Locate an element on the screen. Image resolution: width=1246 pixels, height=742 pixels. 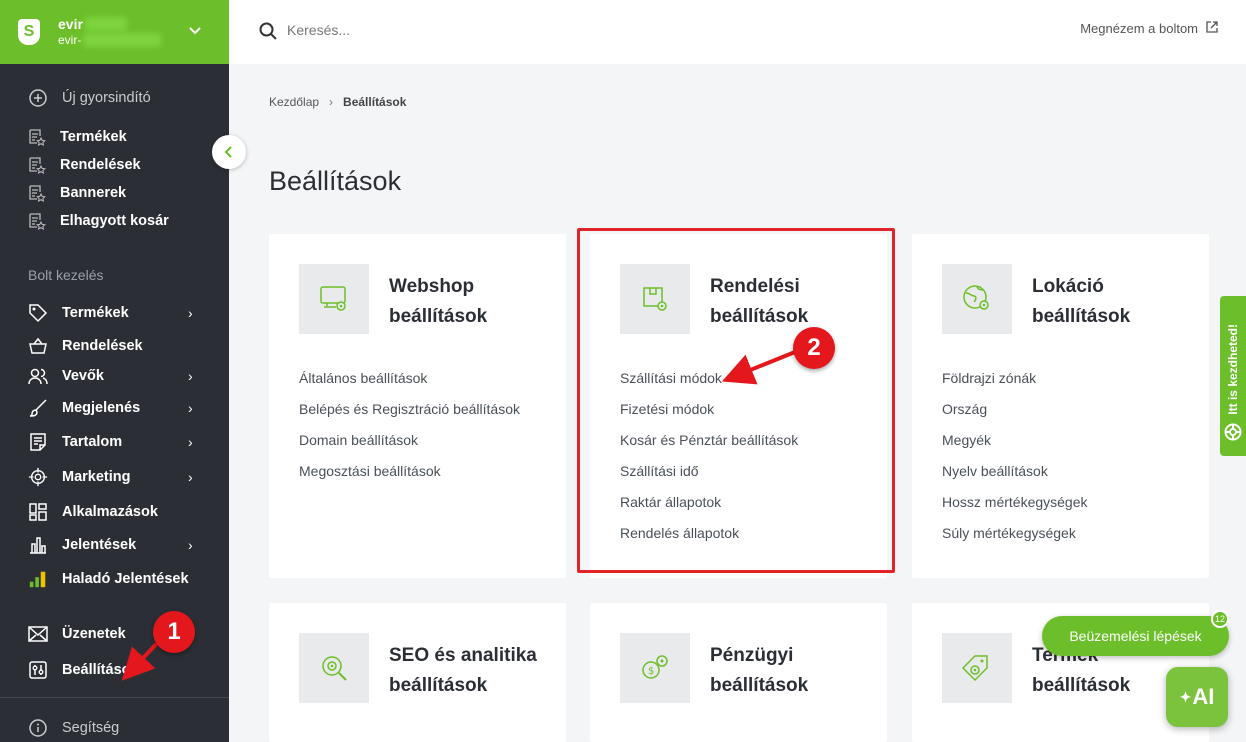
settings-link: Hossz mértékegységek is located at coordinates (1015, 508).